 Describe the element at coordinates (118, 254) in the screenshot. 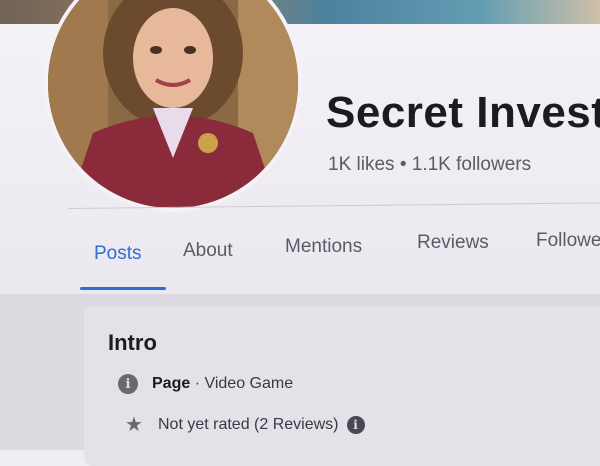

I see `tab-posts: Posts` at that location.